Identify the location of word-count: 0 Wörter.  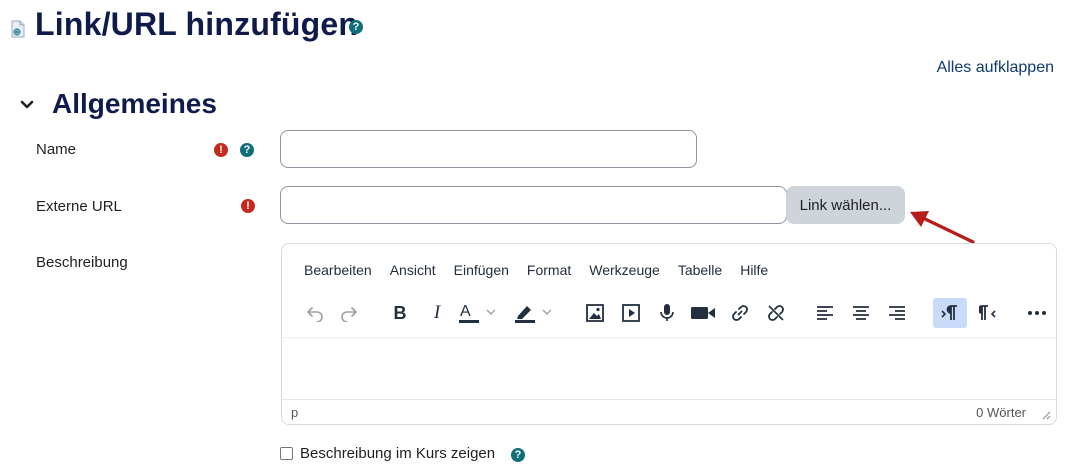
(1001, 412).